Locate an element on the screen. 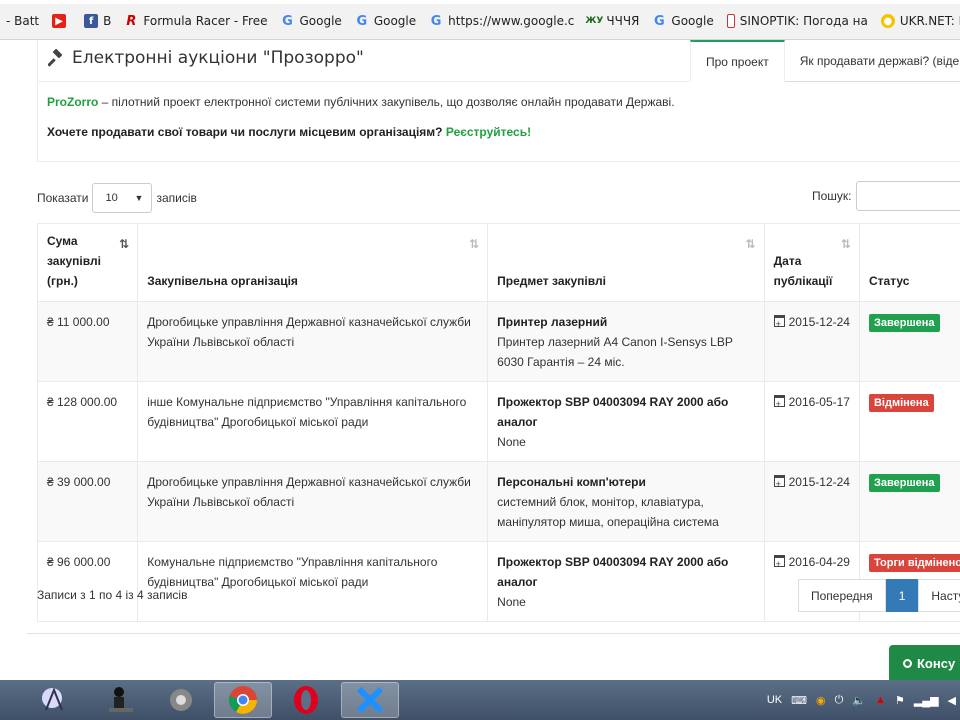  consult-chat-button: Консу is located at coordinates (924, 663).